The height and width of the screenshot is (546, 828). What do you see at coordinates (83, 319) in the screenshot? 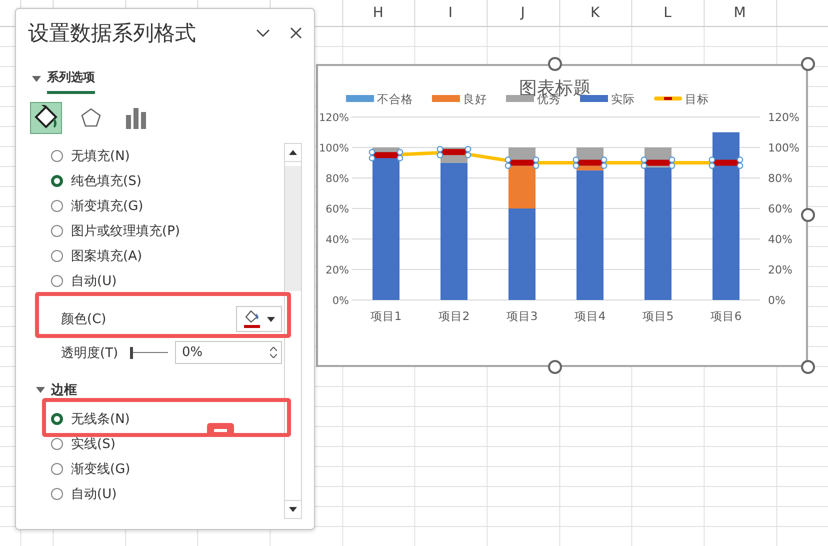
I see `color-label: 颜色(C)` at bounding box center [83, 319].